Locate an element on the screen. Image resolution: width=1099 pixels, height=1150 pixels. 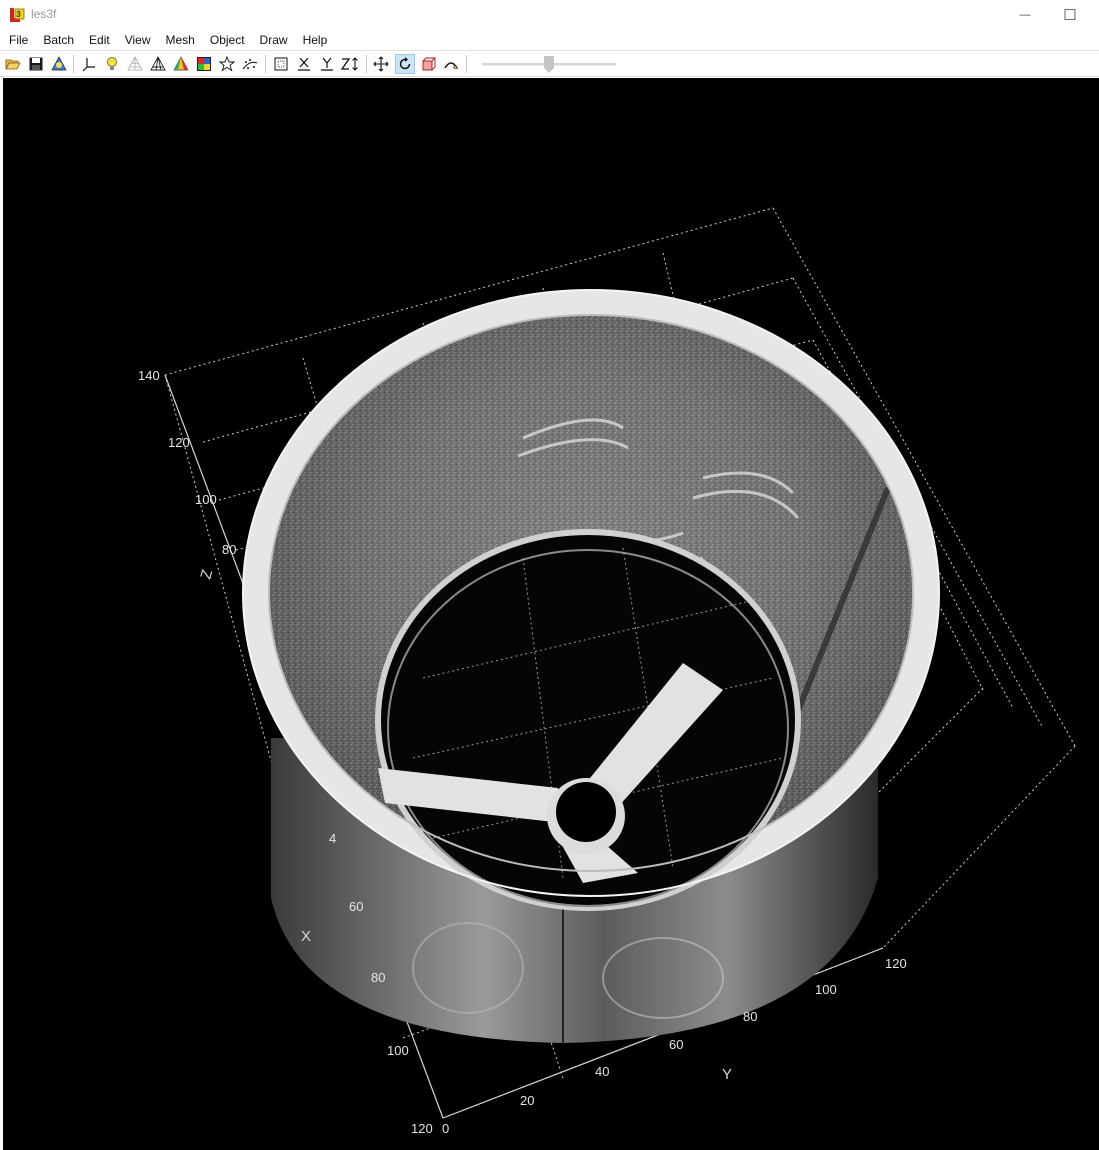
y-tick-label: 40 is located at coordinates (602, 1071).